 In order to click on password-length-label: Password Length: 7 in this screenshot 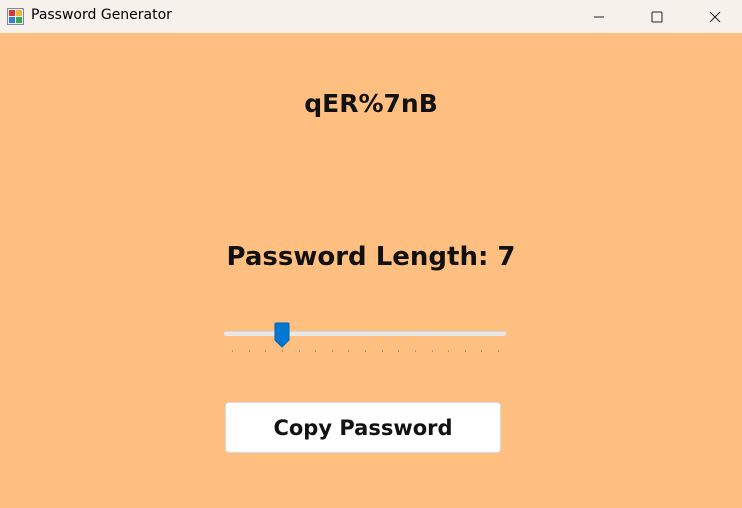, I will do `click(371, 257)`.